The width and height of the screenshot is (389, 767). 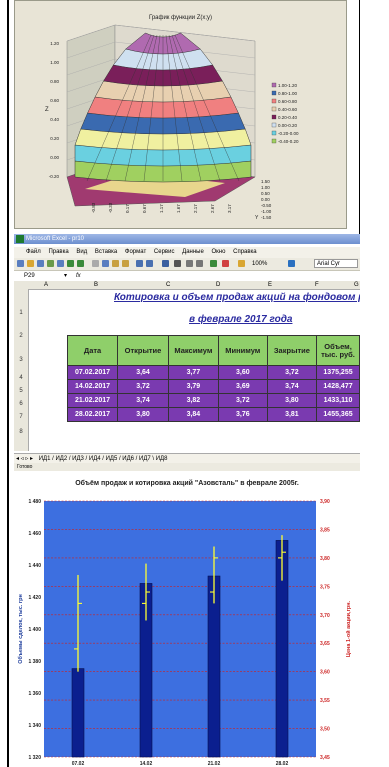 What do you see at coordinates (292, 400) in the screenshot?
I see `cell-close: 3,80` at bounding box center [292, 400].